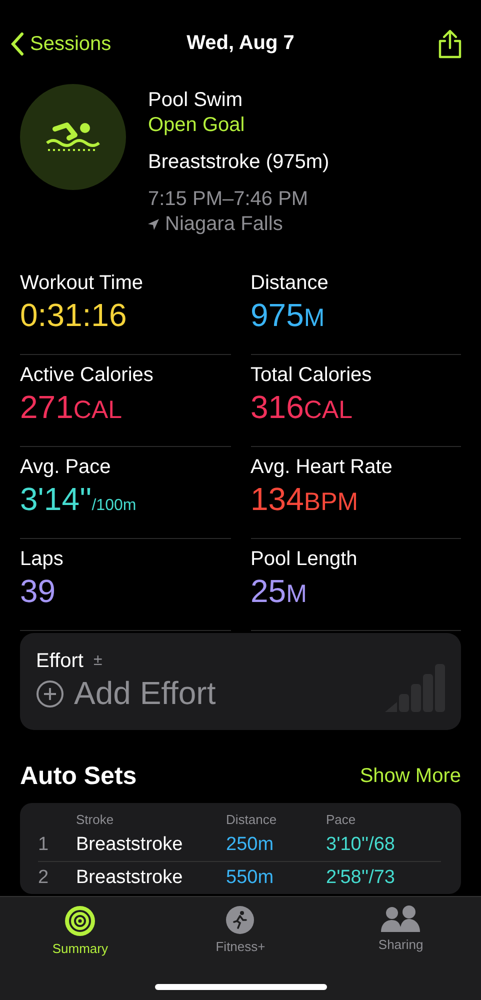 The image size is (481, 1000). I want to click on add-effort-button: Add Effort, so click(126, 693).